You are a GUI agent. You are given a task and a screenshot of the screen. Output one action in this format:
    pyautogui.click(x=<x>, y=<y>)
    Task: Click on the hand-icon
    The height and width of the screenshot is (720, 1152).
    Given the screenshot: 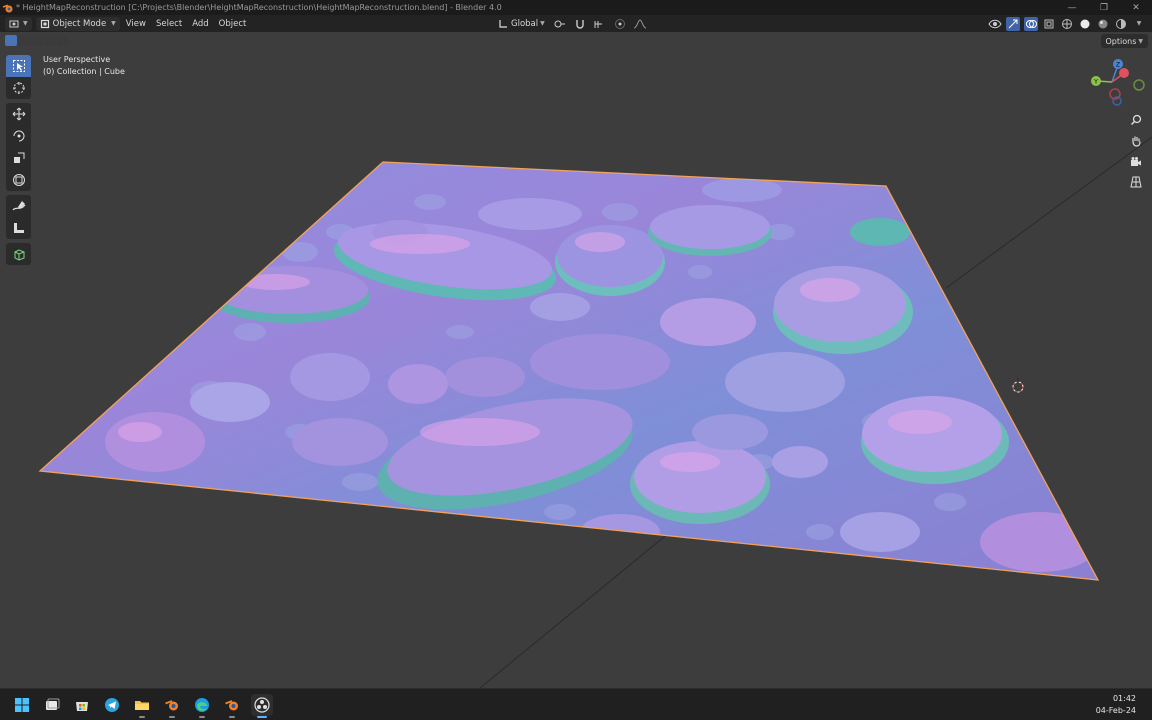 What is the action you would take?
    pyautogui.click(x=1136, y=141)
    